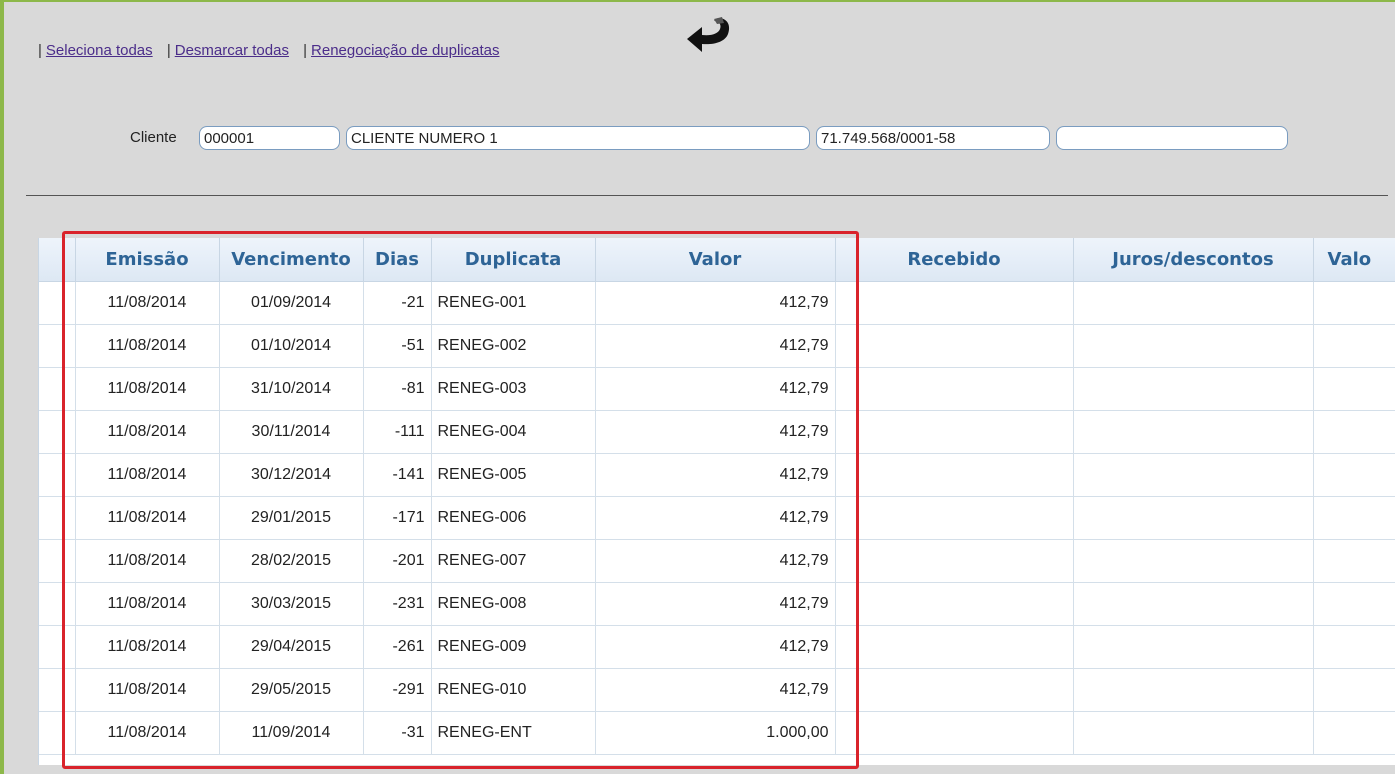  Describe the element at coordinates (291, 733) in the screenshot. I see `cell-vencimento: 11/09/2014` at that location.